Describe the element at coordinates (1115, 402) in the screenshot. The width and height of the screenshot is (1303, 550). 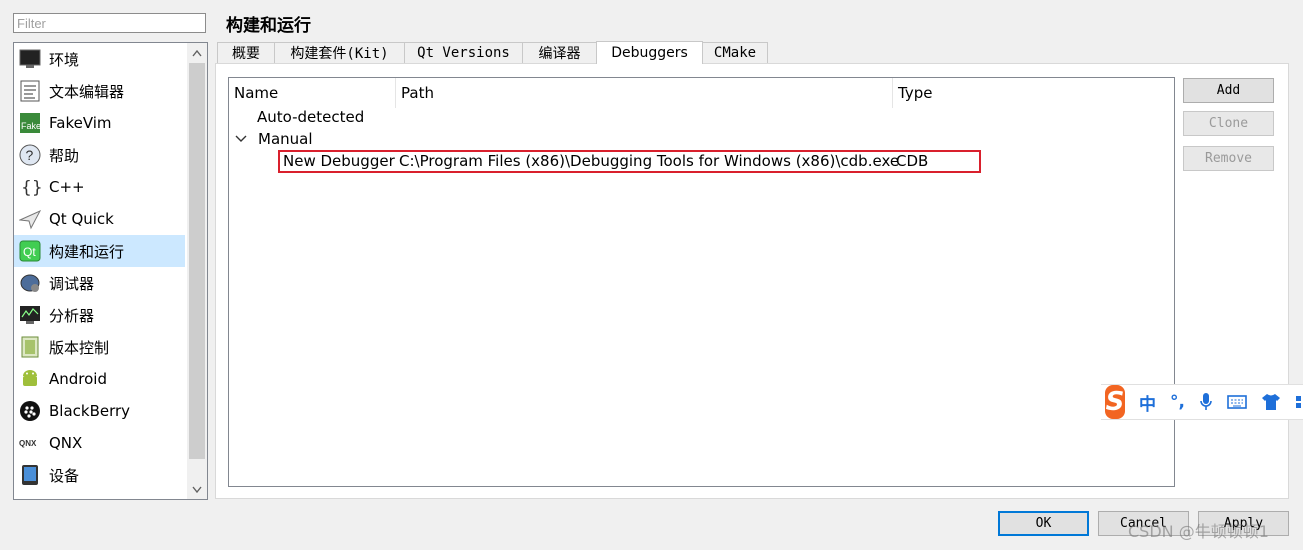
I see `ime-logo-icon: S` at that location.